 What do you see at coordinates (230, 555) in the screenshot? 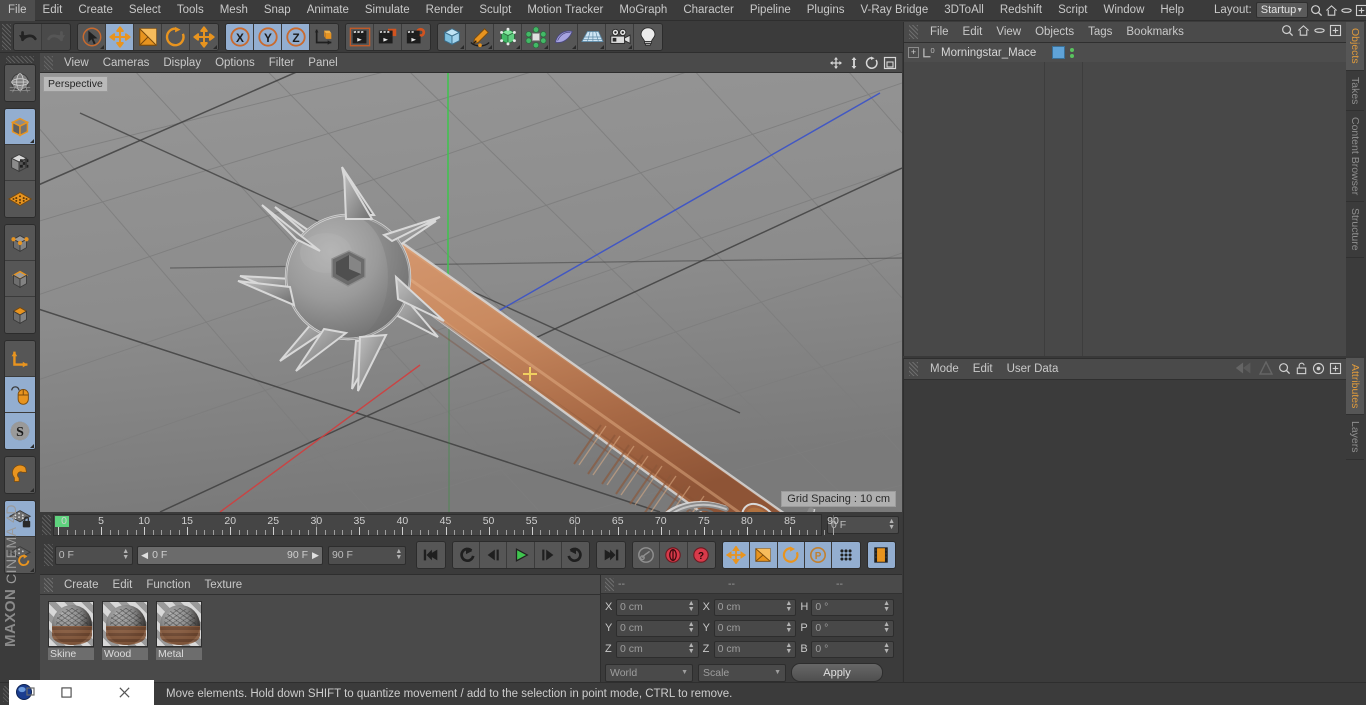
I see `preview-range-bar: ◀ 0 F 90 F ▶` at bounding box center [230, 555].